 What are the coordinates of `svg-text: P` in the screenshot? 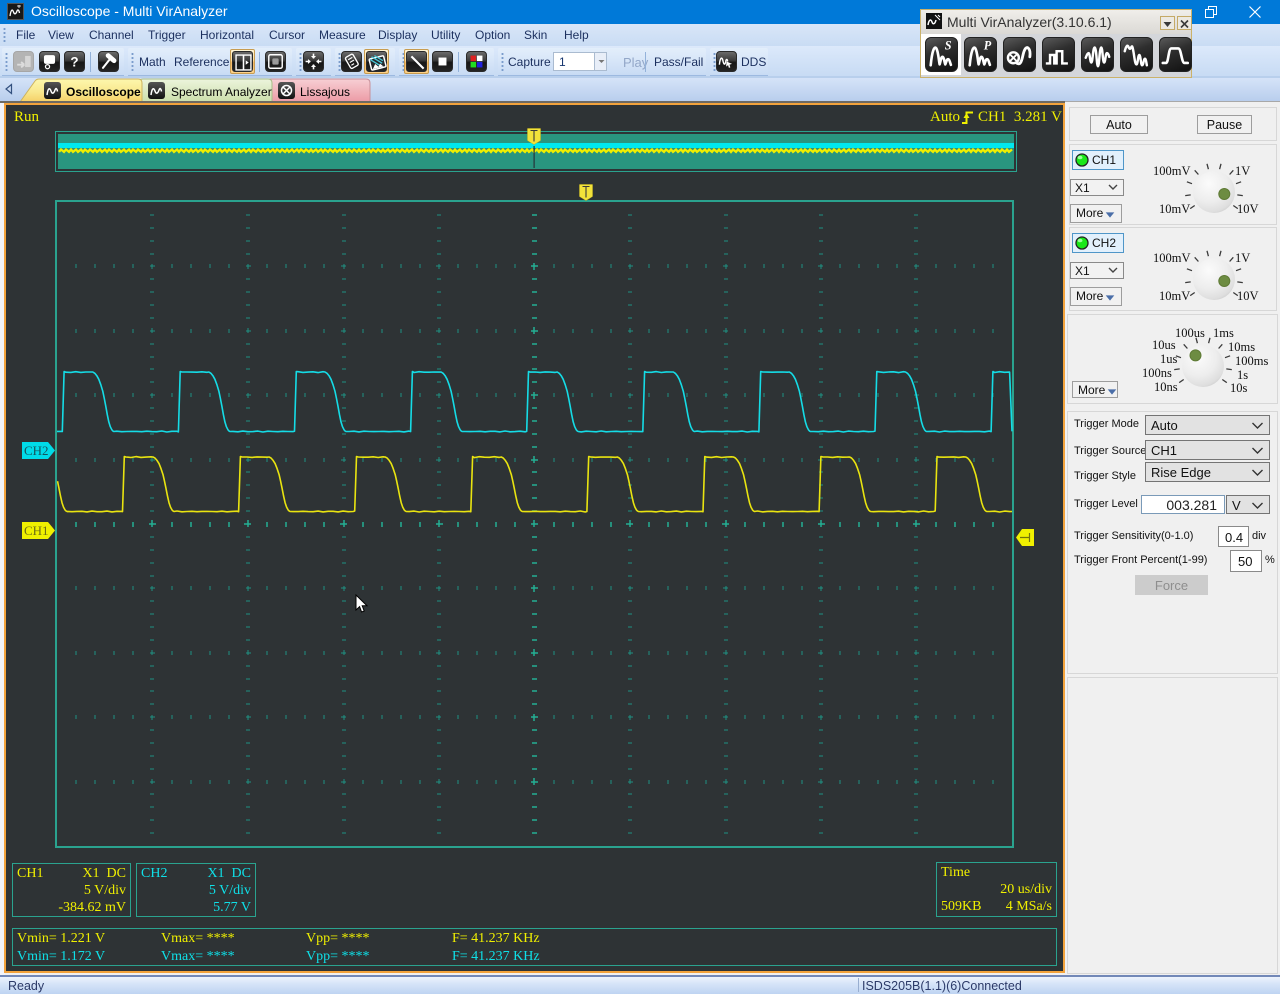 It's located at (988, 45).